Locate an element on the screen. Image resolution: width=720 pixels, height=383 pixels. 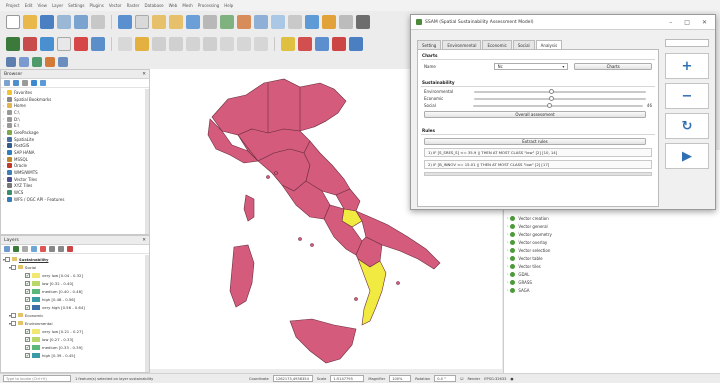
paste-icon is located at coordinates (261, 44).